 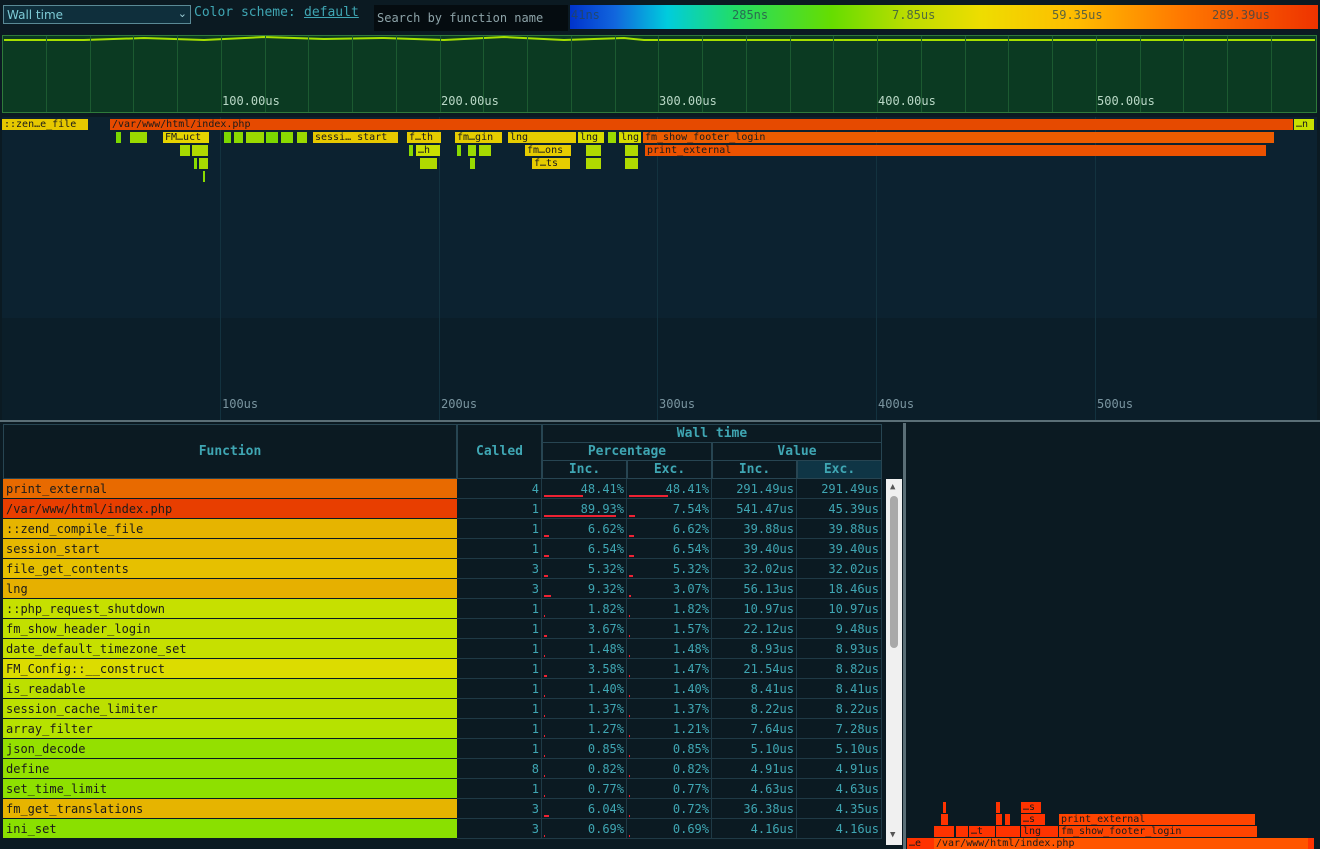 What do you see at coordinates (442, 549) in the screenshot?
I see `table-row: session_start 1 6.54% 6.54% 39.40us 39.40us` at bounding box center [442, 549].